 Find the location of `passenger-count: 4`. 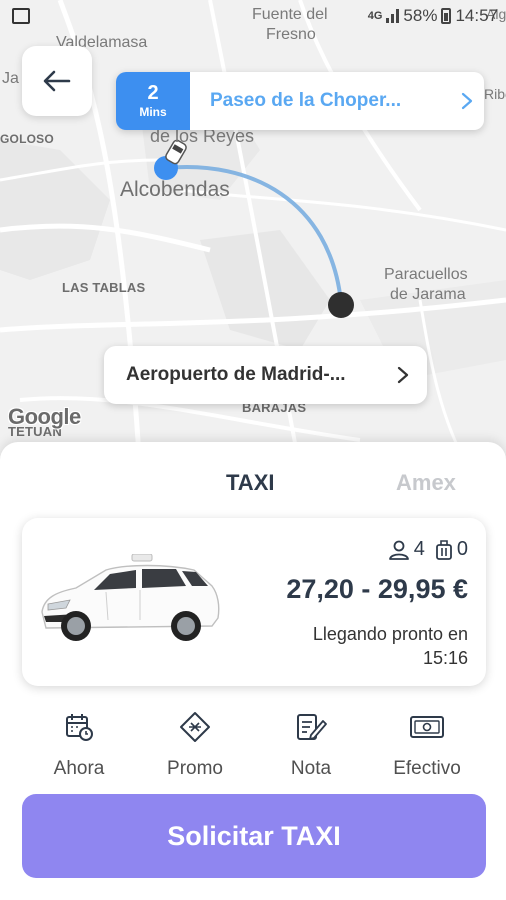

passenger-count: 4 is located at coordinates (419, 549).